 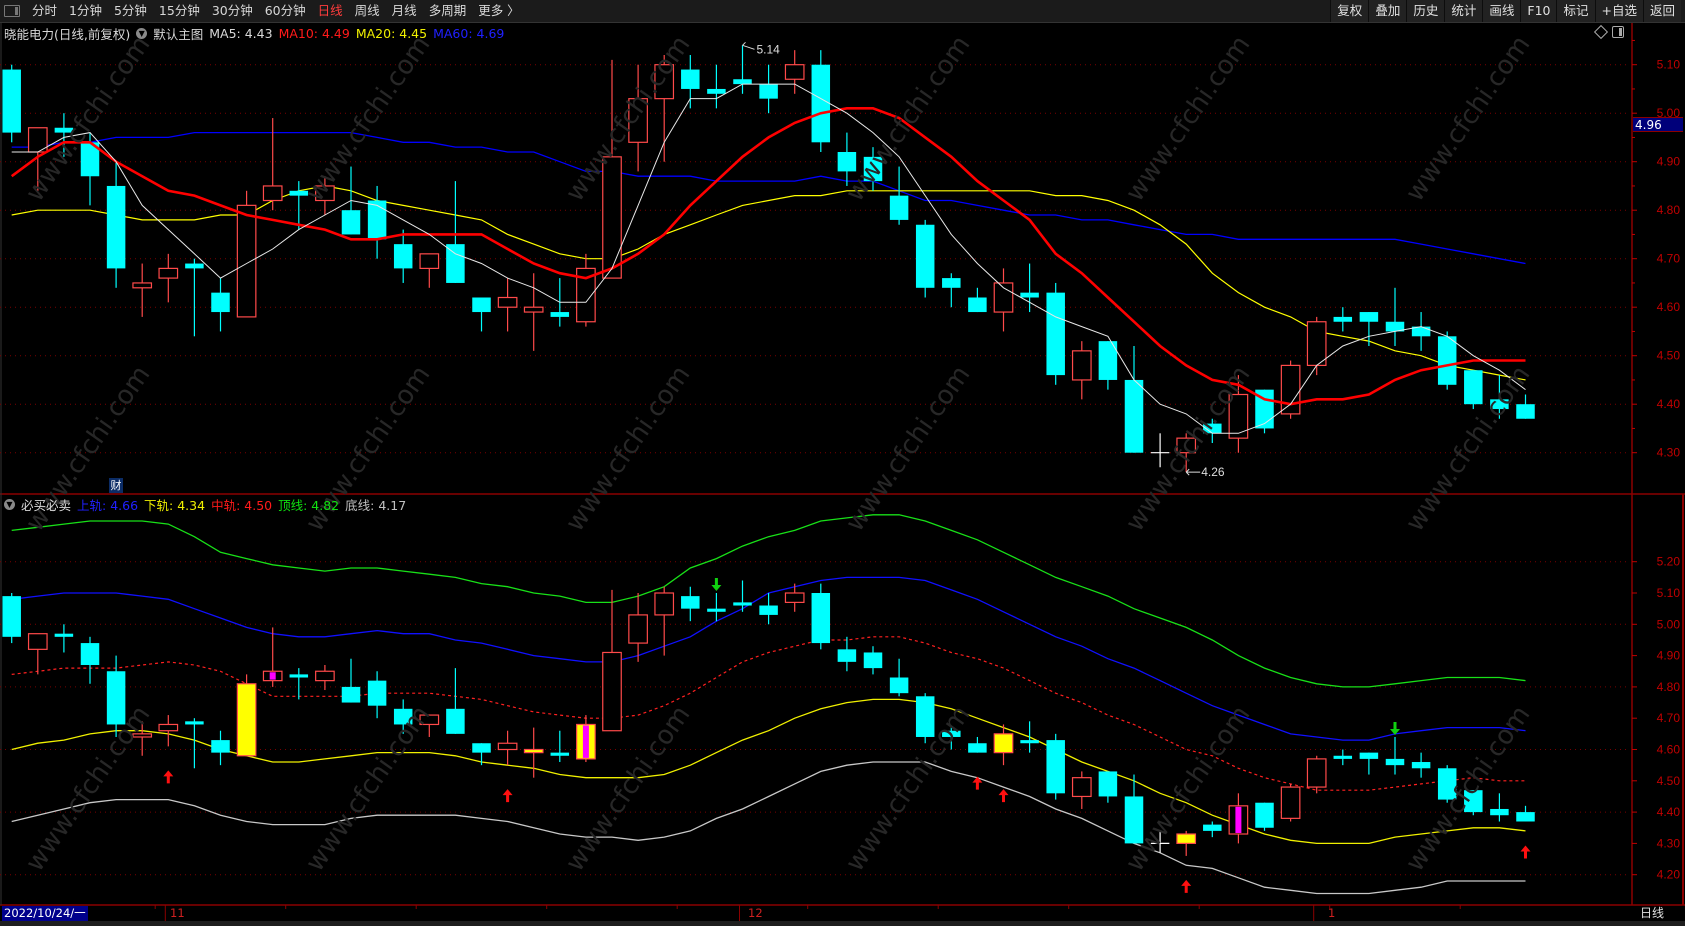 What do you see at coordinates (1669, 259) in the screenshot?
I see `main-axis-label: 4.70` at bounding box center [1669, 259].